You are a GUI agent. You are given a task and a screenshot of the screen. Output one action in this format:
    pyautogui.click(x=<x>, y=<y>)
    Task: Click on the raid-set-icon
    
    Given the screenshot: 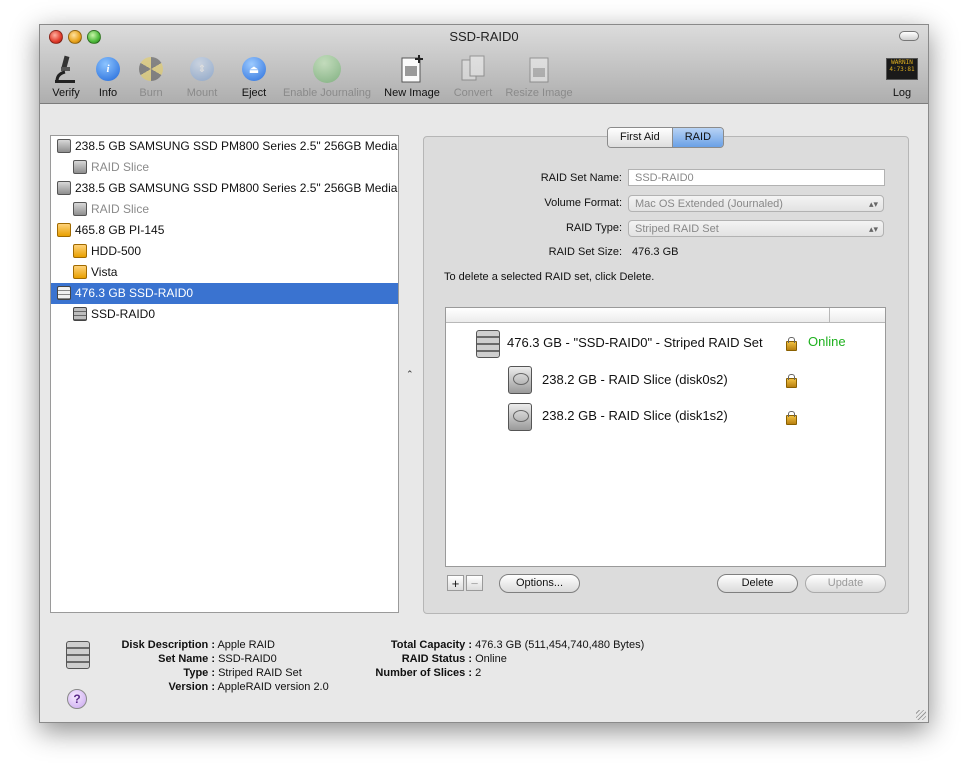 What is the action you would take?
    pyautogui.click(x=488, y=344)
    